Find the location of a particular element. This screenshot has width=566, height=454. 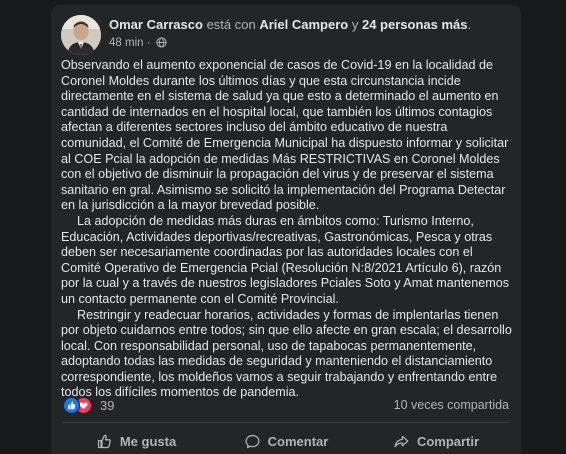

with-connector: está con is located at coordinates (231, 24).